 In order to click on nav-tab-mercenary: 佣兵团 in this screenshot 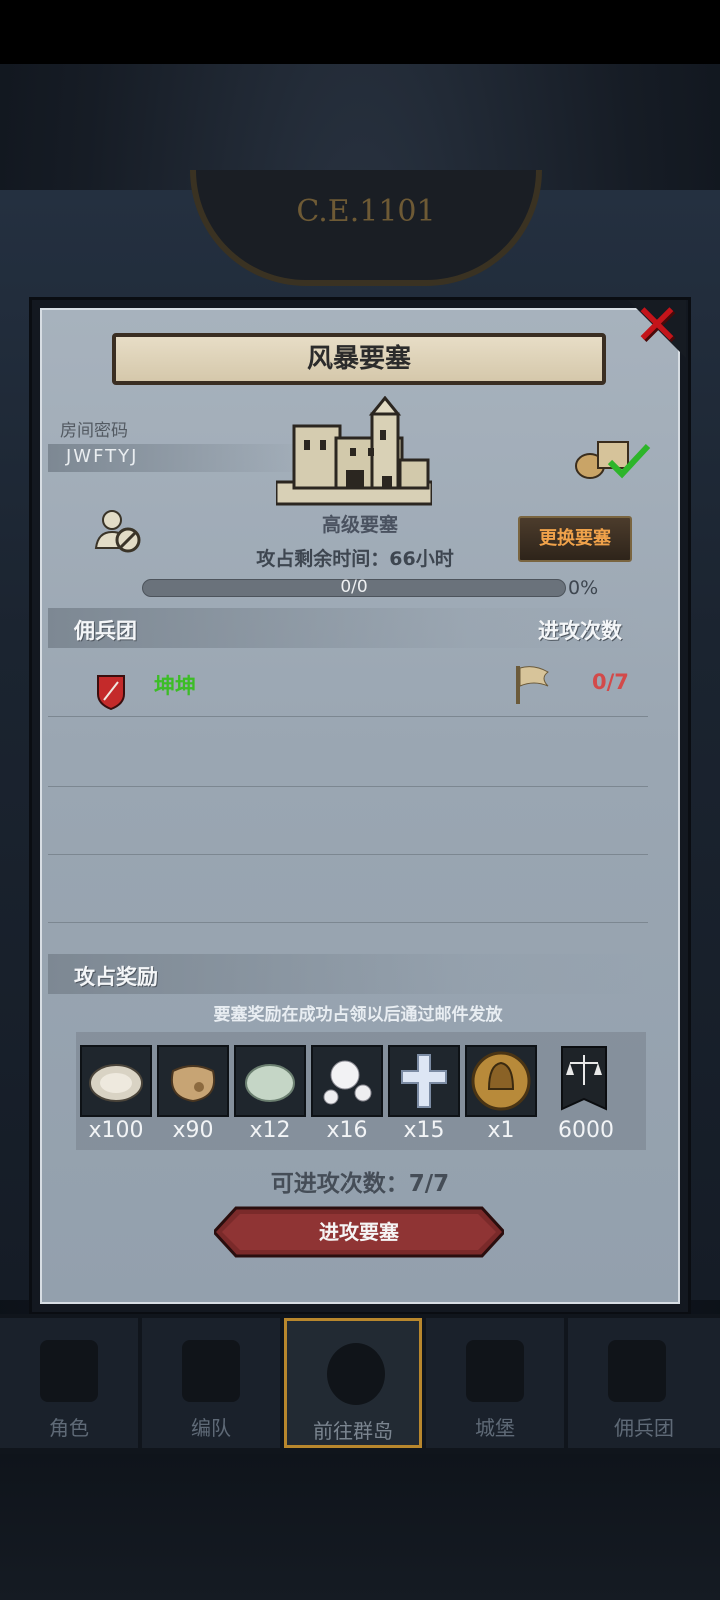, I will do `click(644, 1383)`.